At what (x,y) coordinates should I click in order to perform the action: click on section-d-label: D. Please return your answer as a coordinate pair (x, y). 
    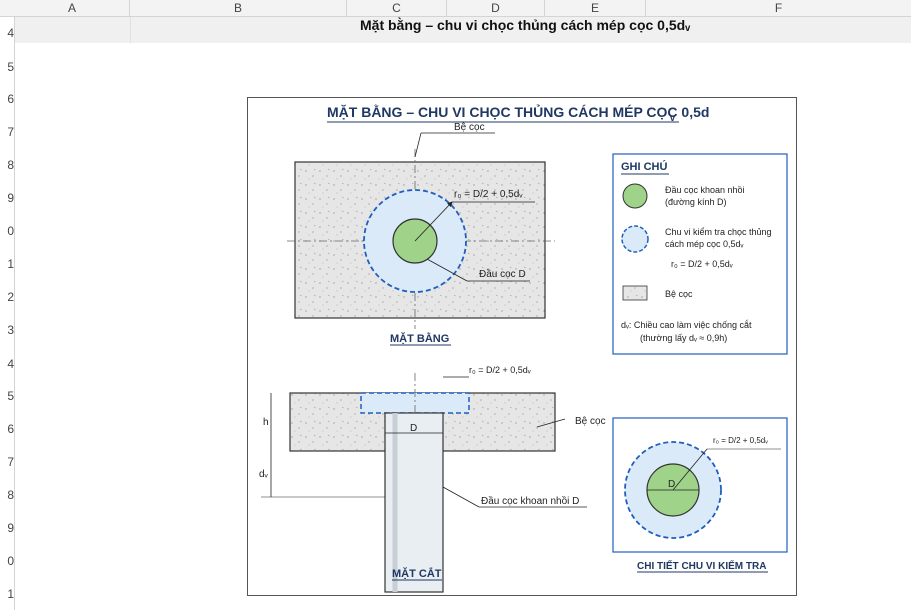
    Looking at the image, I should click on (413, 428).